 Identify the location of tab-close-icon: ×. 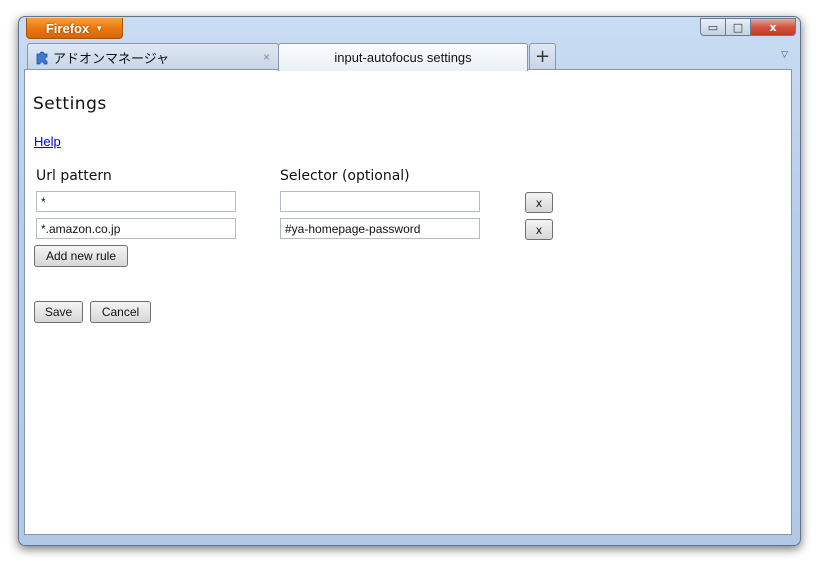
(266, 57).